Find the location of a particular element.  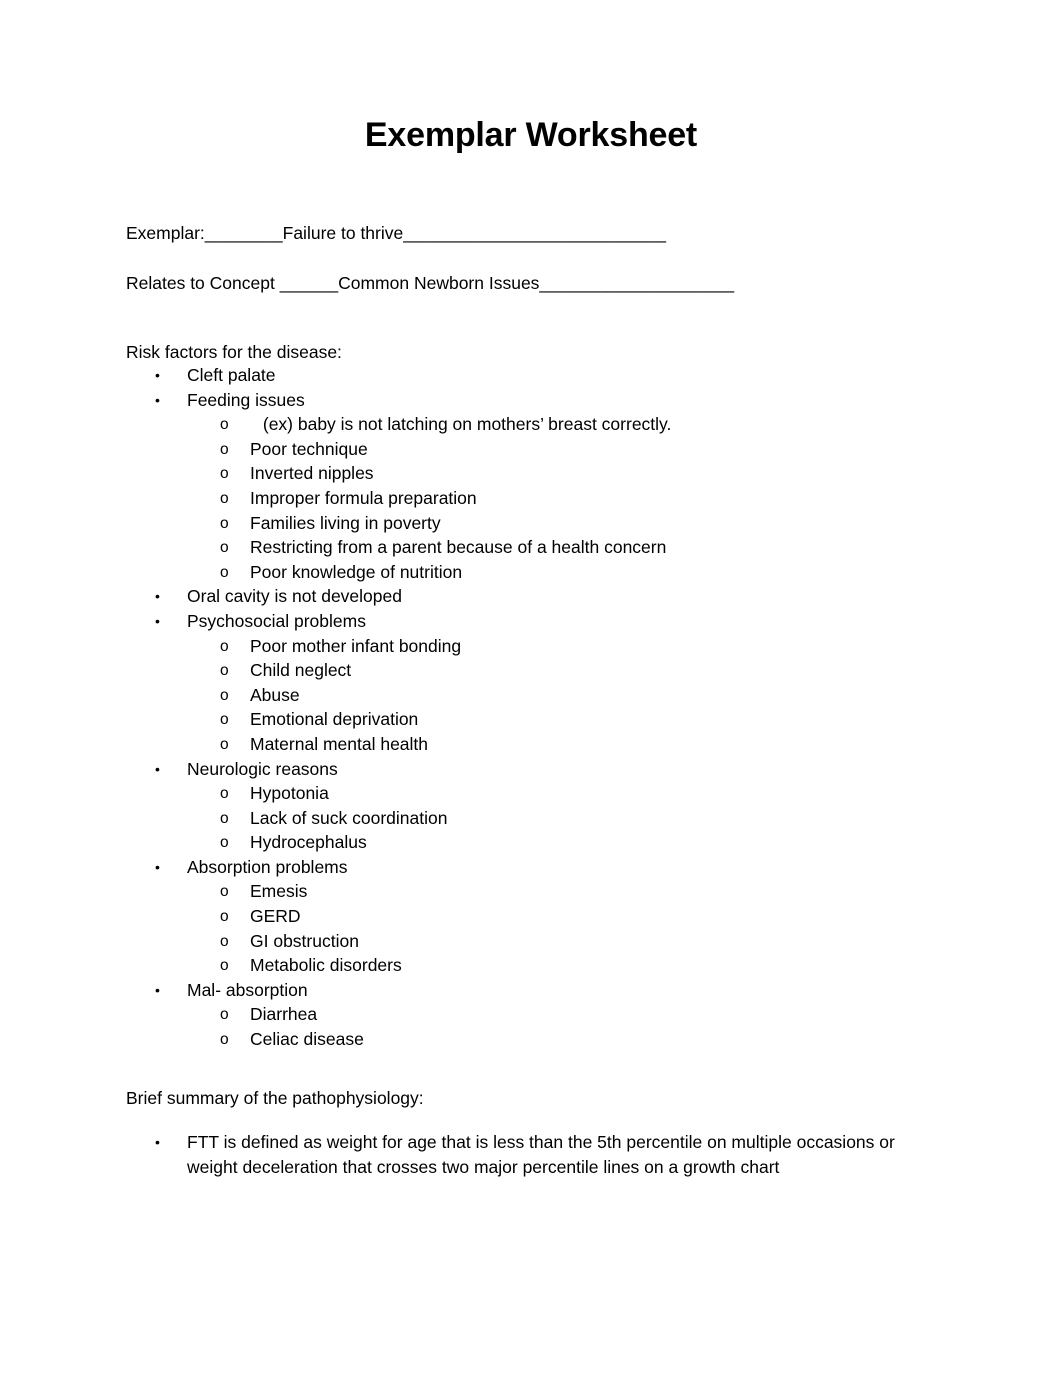

list-item-label: Hypotonia is located at coordinates (289, 793).